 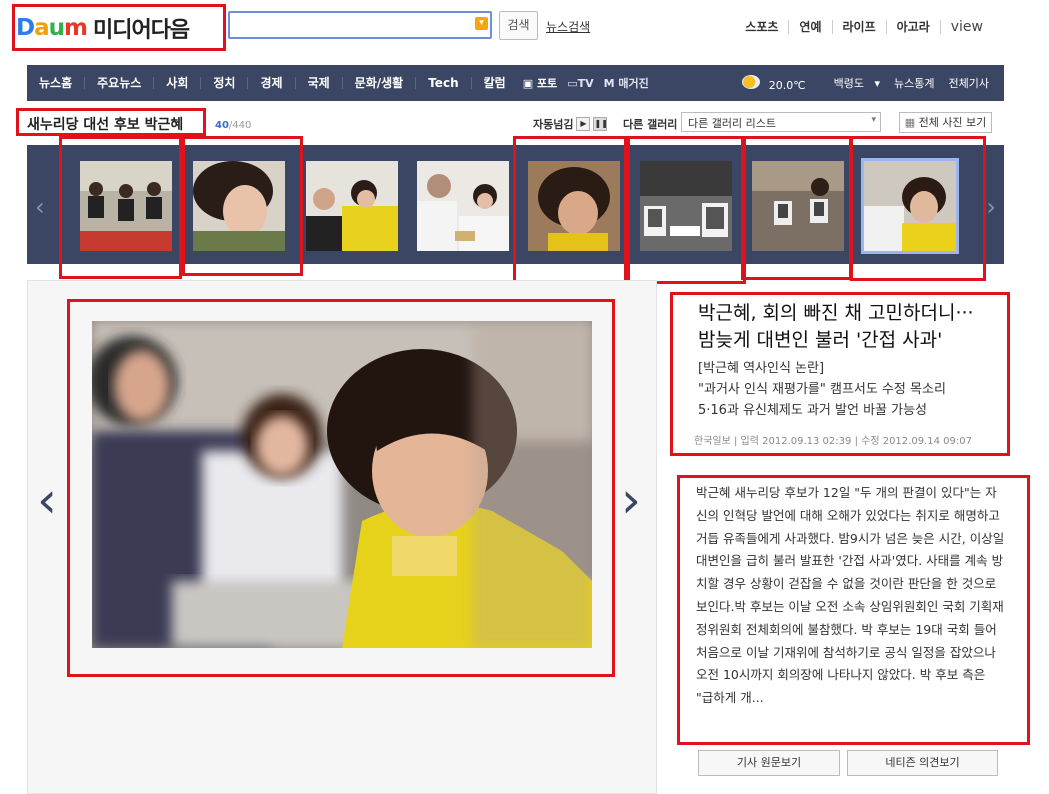 I want to click on nav-item-column: 칼럼, so click(x=494, y=83).